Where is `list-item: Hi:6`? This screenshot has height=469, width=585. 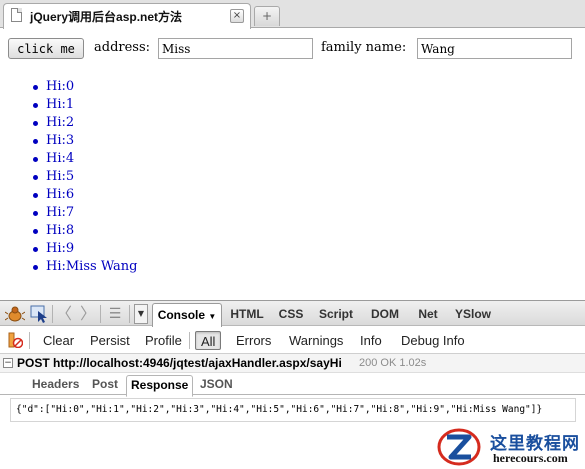 list-item: Hi:6 is located at coordinates (85, 195).